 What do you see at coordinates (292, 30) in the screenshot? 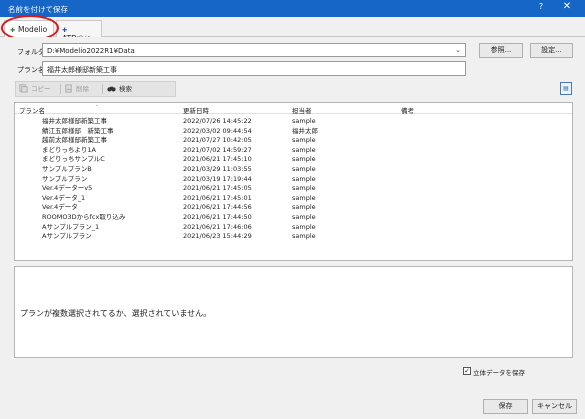
I see `tab-strip: ✚Modelio ✚ATDrive` at bounding box center [292, 30].